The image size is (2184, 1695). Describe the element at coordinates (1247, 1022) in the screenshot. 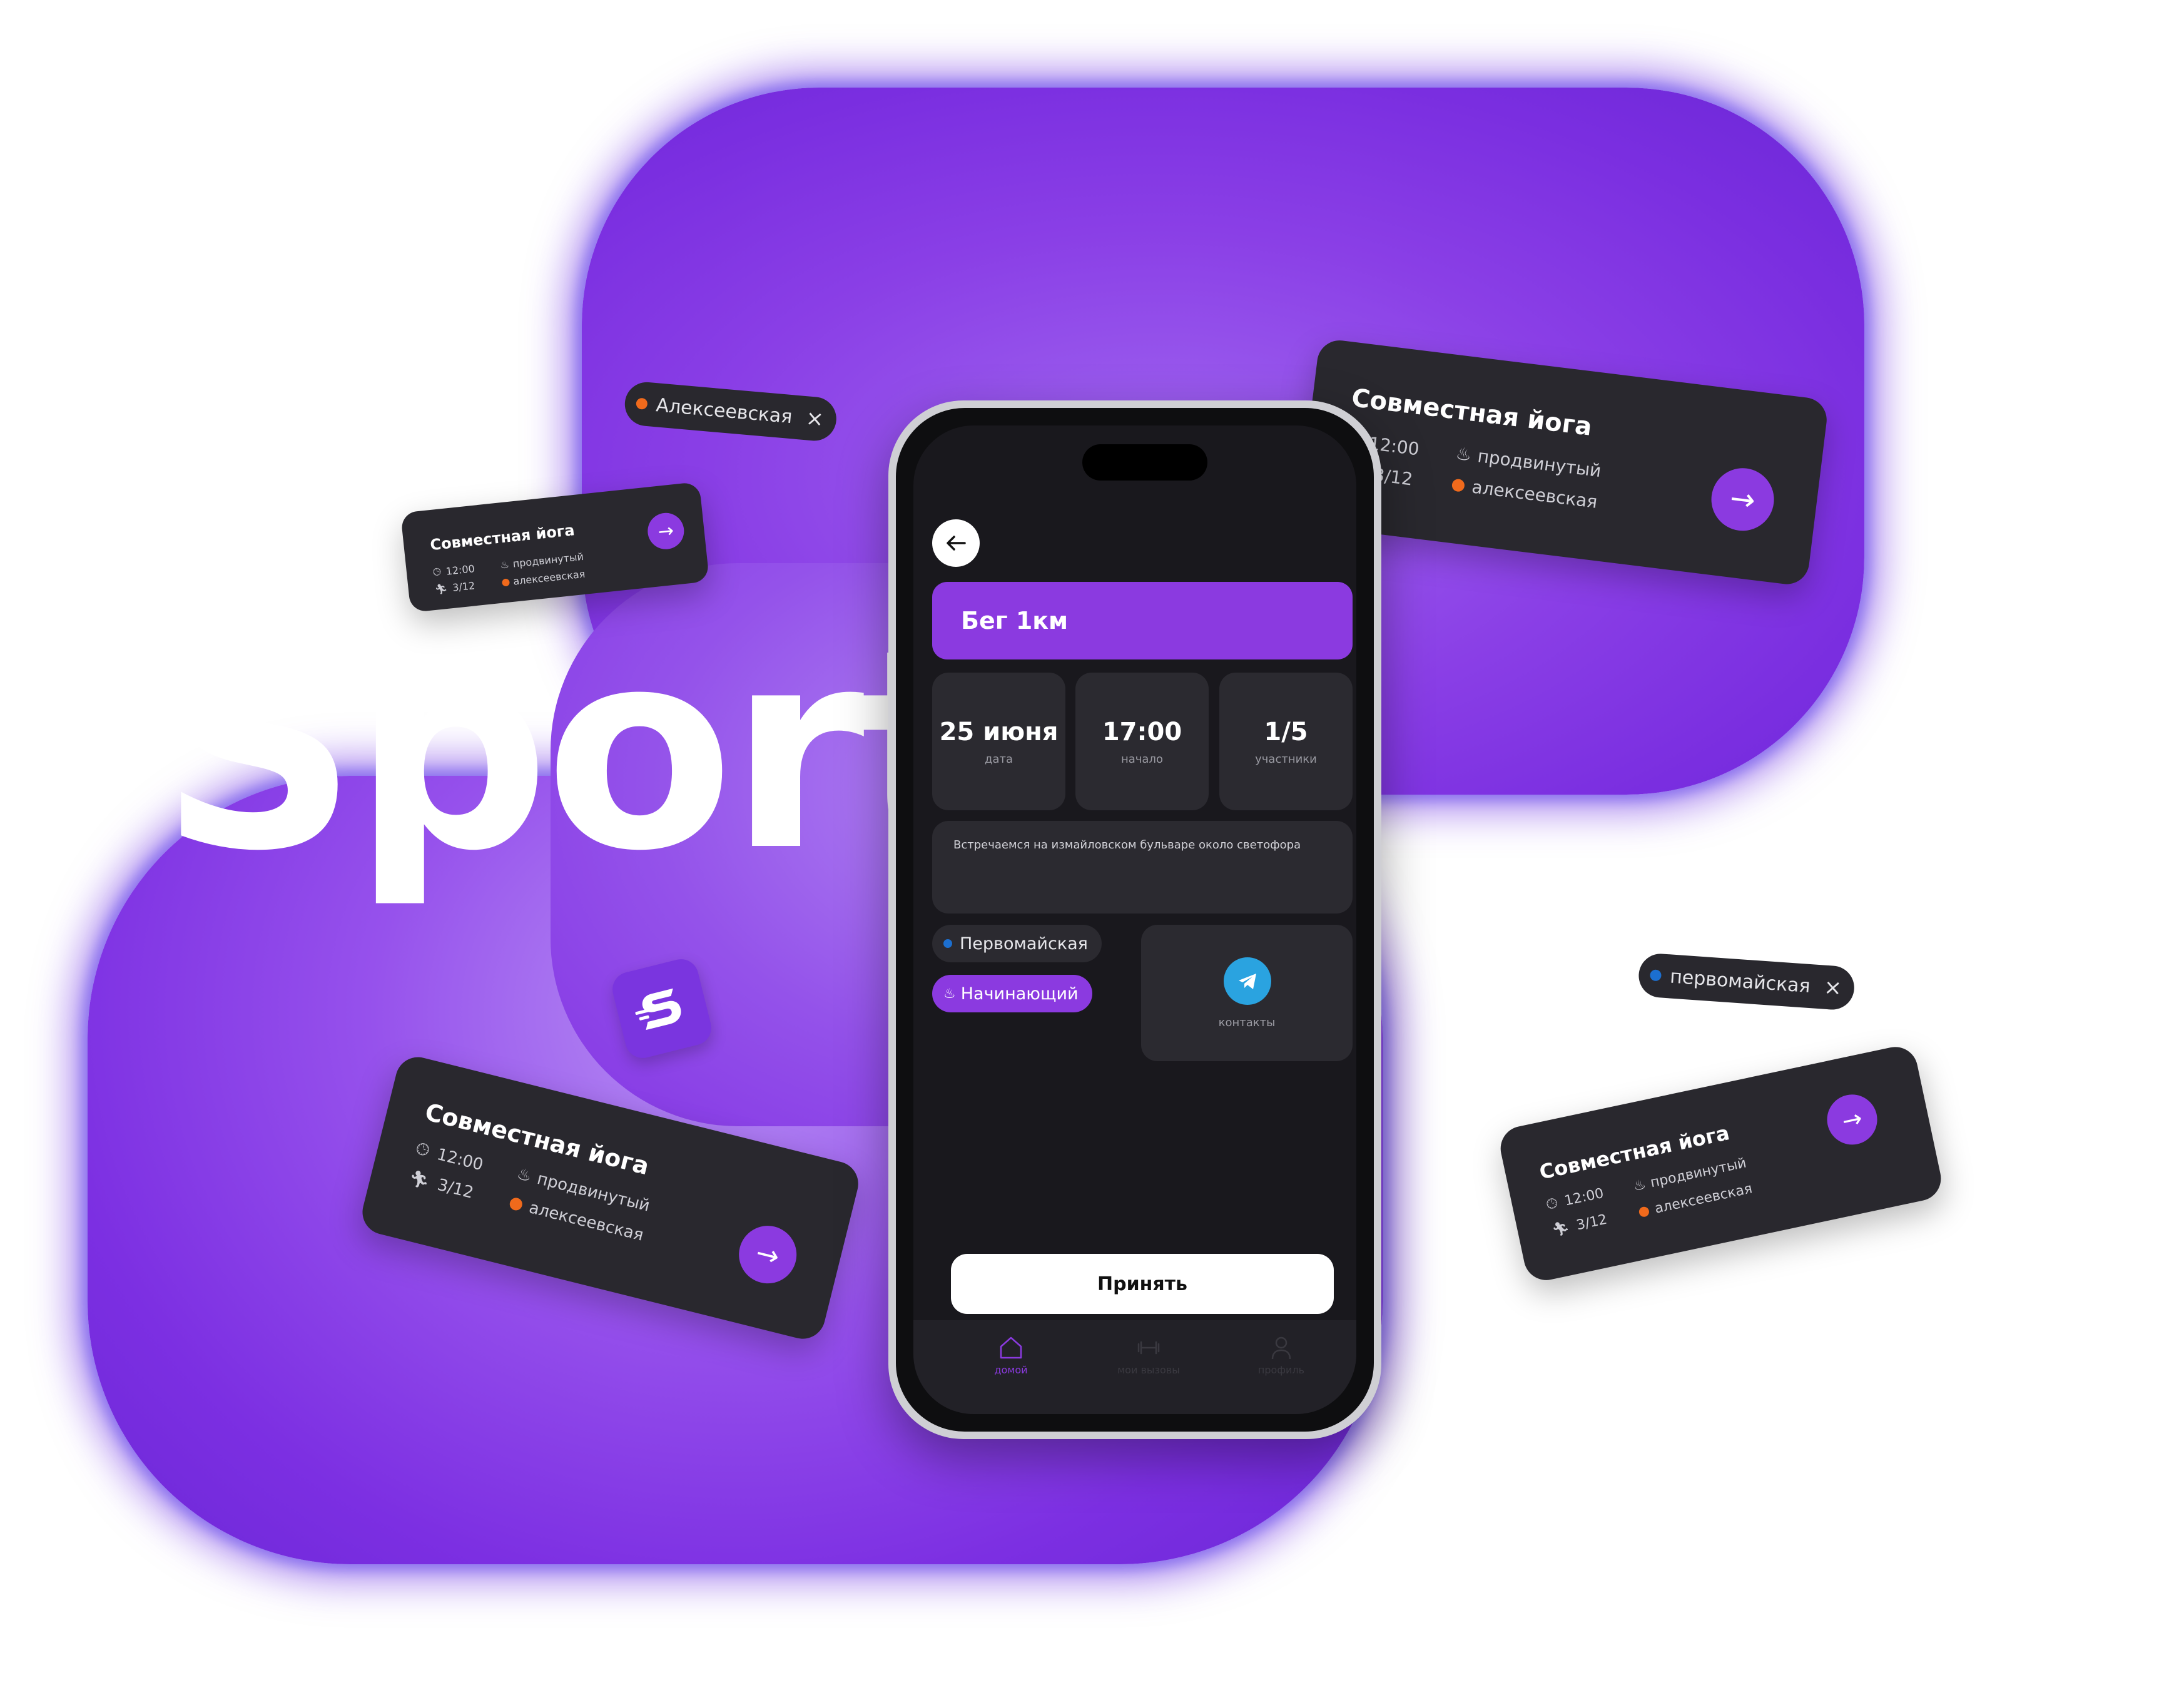

I see `contacts-label: контакты` at that location.